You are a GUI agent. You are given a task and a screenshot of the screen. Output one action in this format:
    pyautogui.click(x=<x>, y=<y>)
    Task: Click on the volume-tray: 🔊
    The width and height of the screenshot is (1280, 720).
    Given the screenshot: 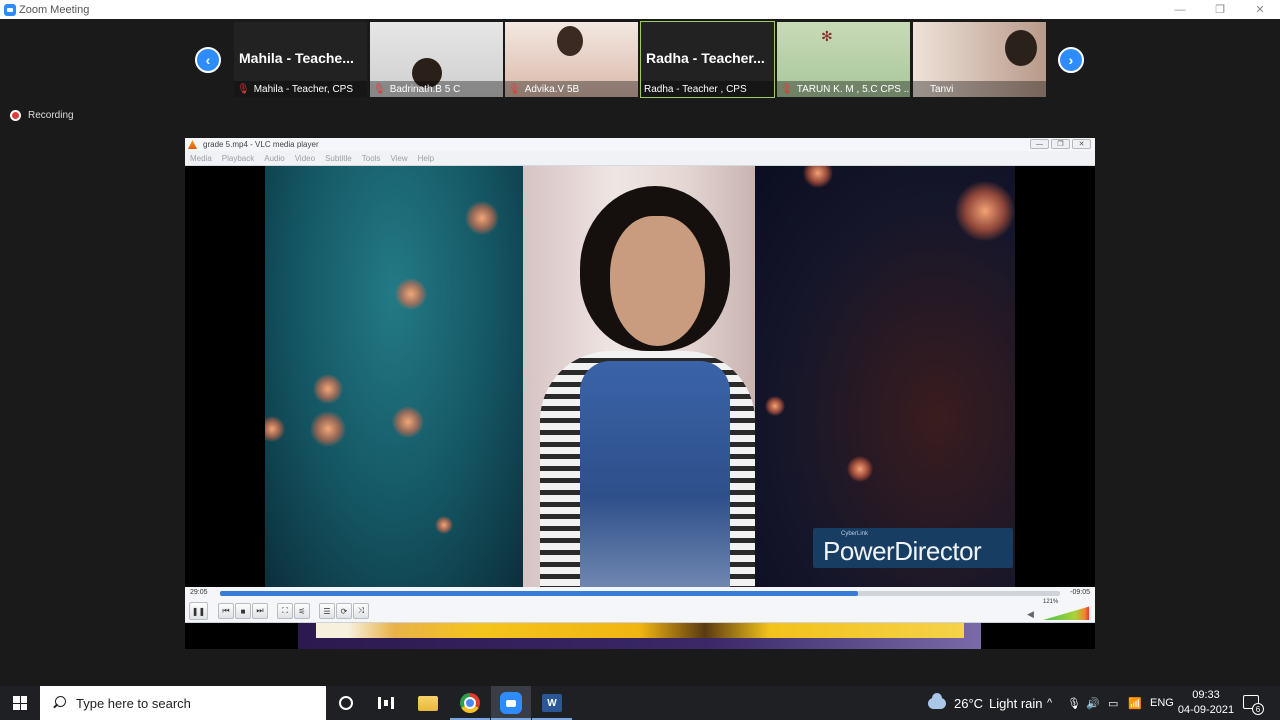 What is the action you would take?
    pyautogui.click(x=1093, y=703)
    